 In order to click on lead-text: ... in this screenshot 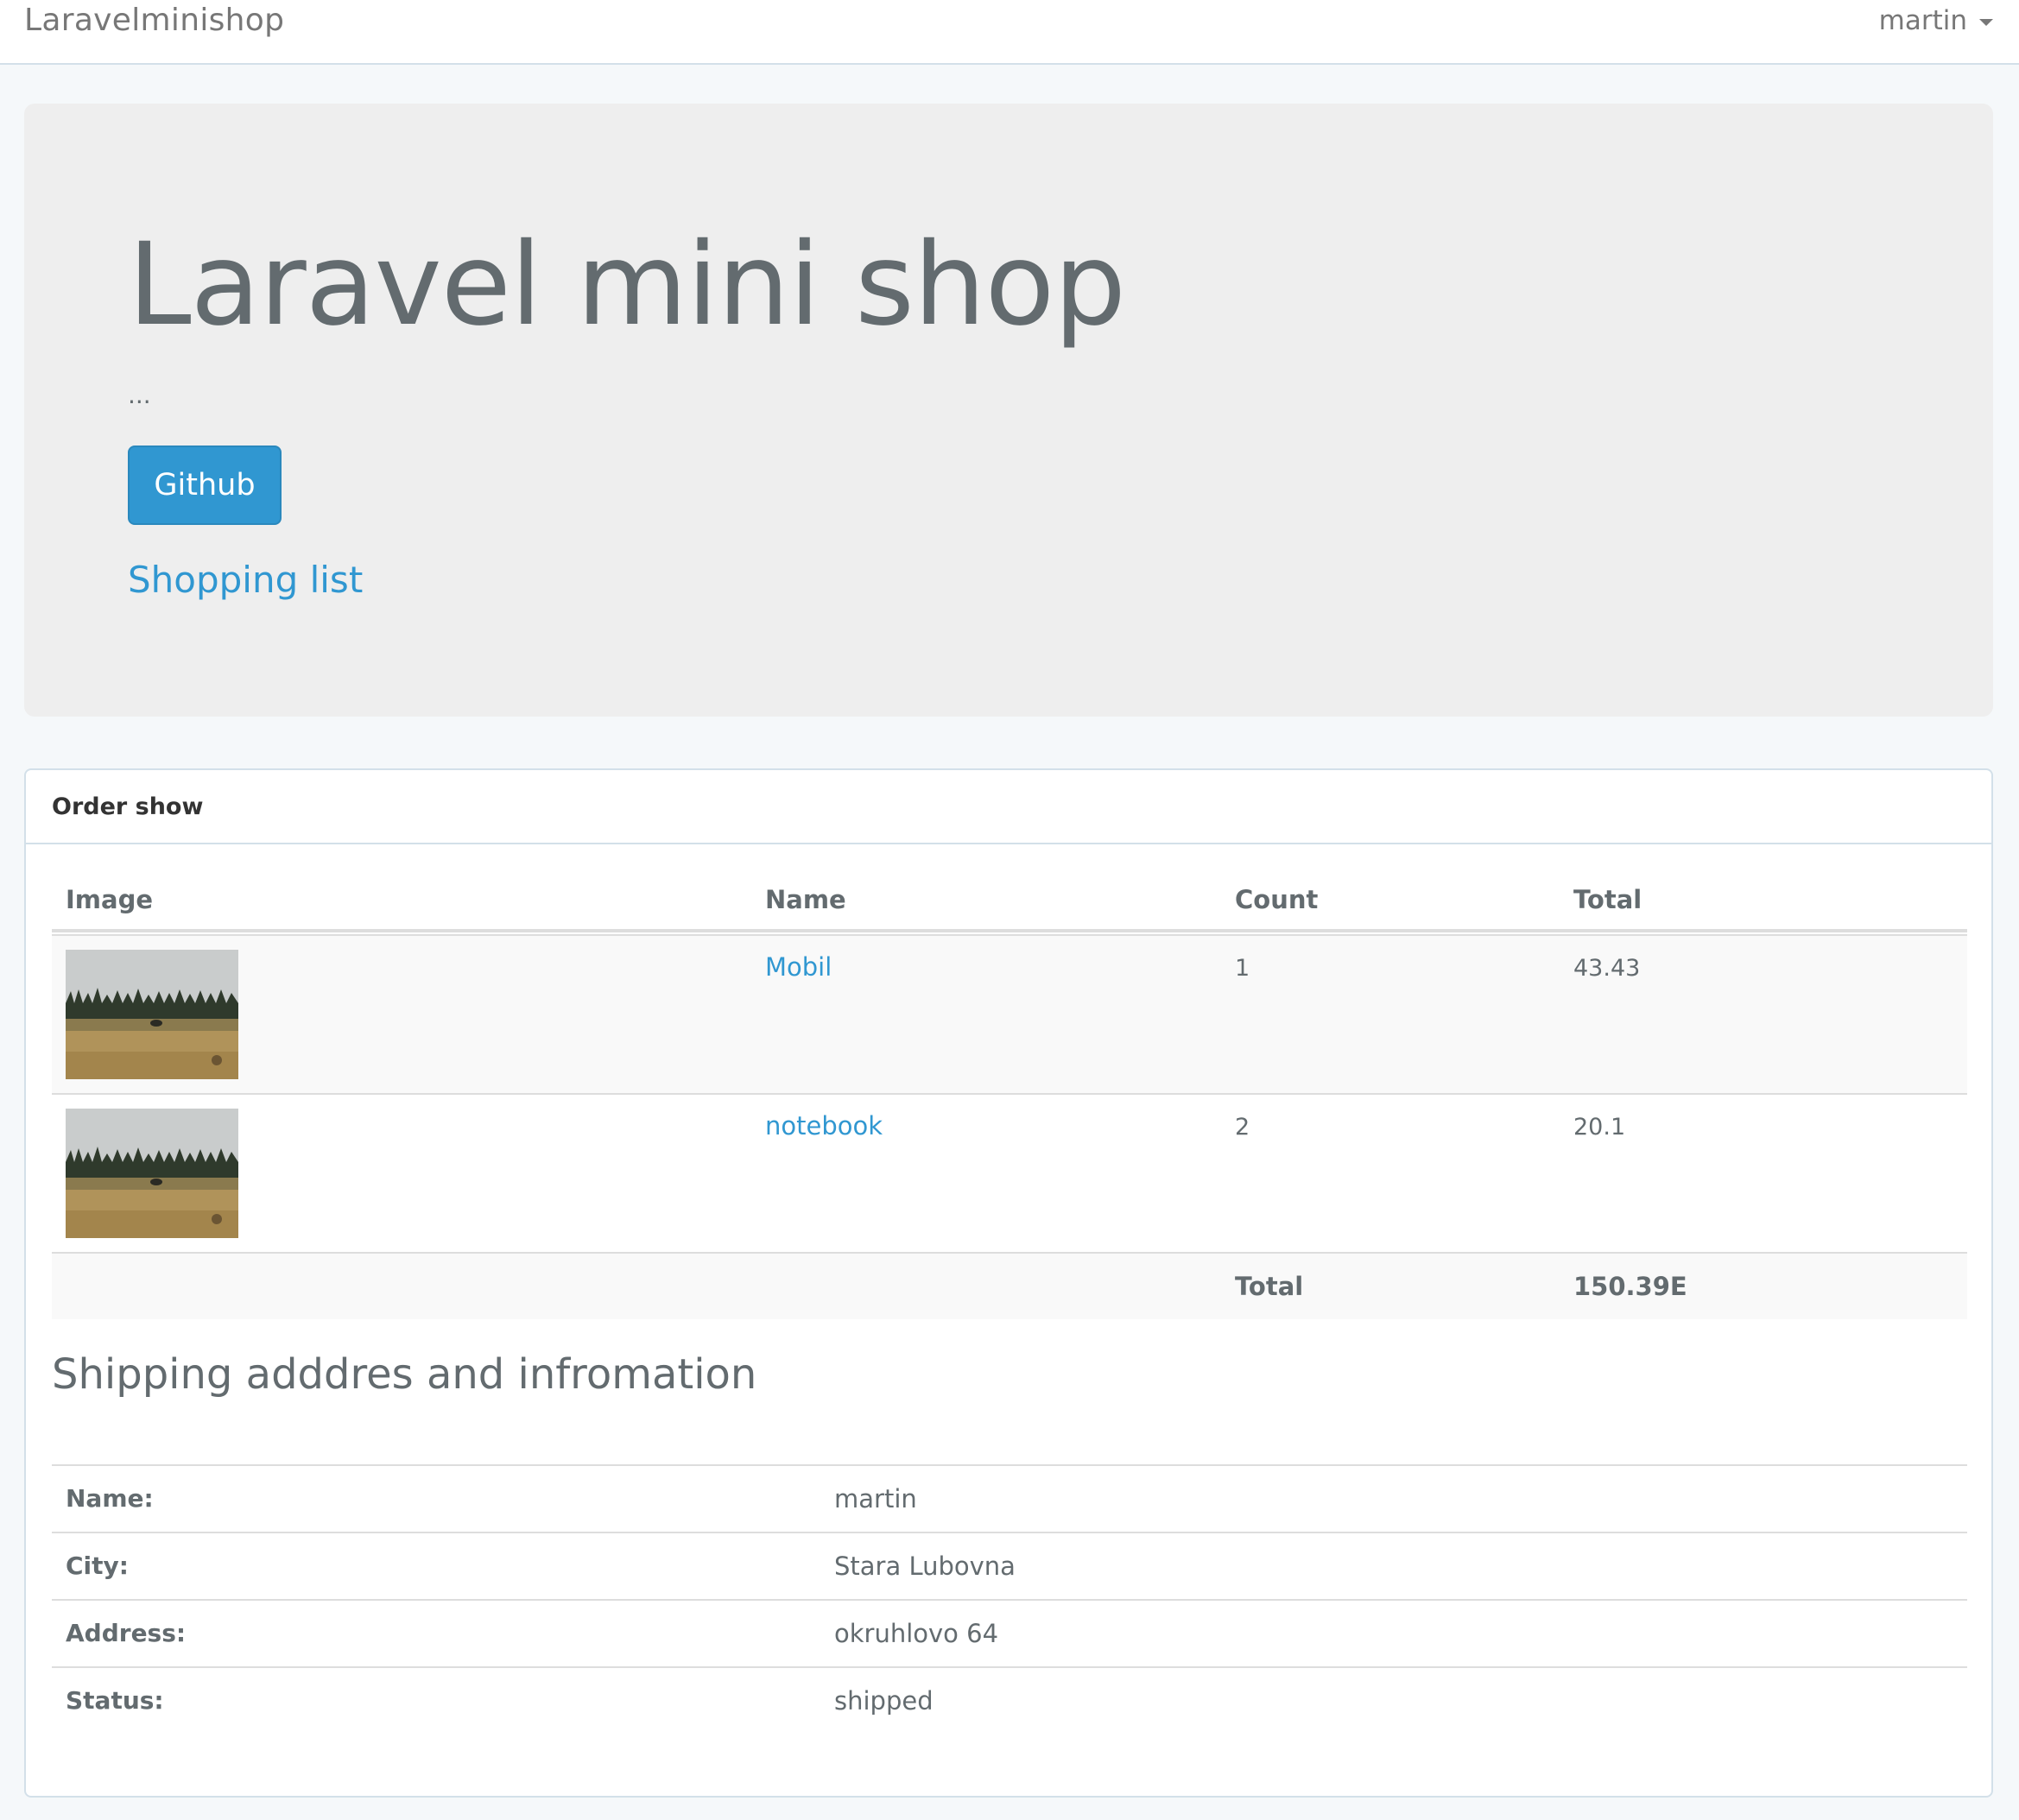, I will do `click(140, 395)`.